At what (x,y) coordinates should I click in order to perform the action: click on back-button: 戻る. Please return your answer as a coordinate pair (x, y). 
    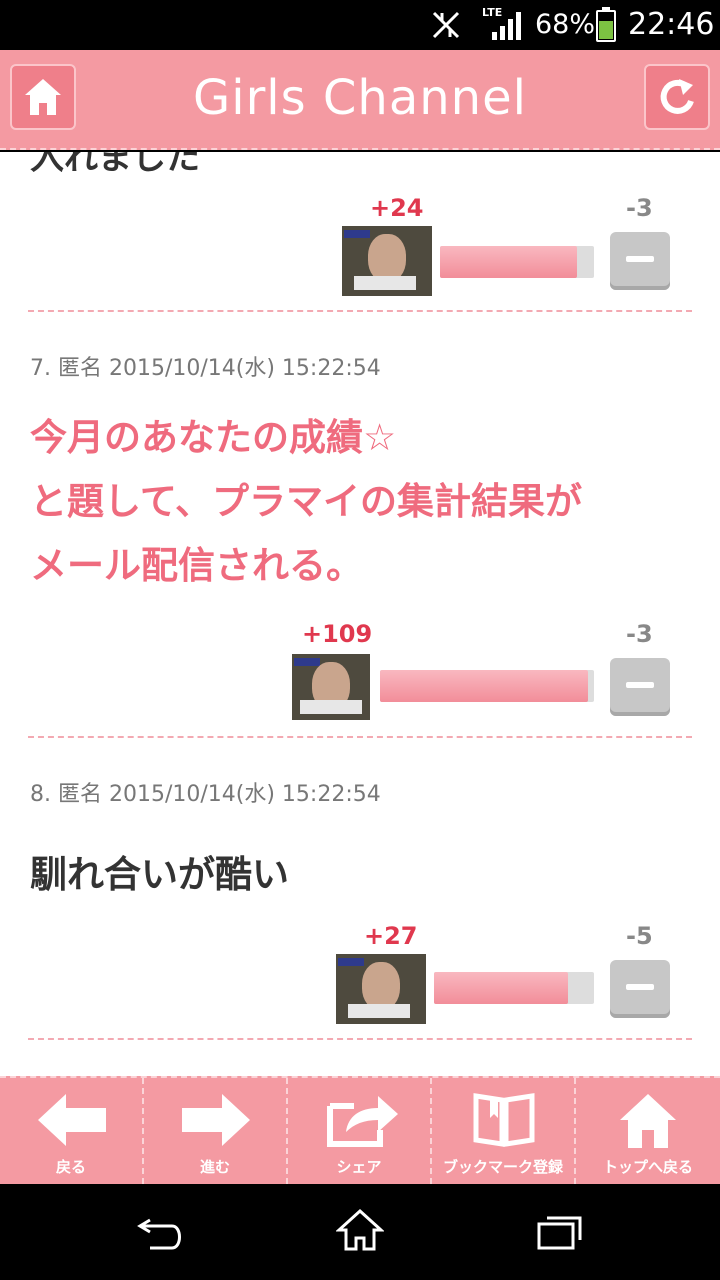
    Looking at the image, I should click on (72, 1131).